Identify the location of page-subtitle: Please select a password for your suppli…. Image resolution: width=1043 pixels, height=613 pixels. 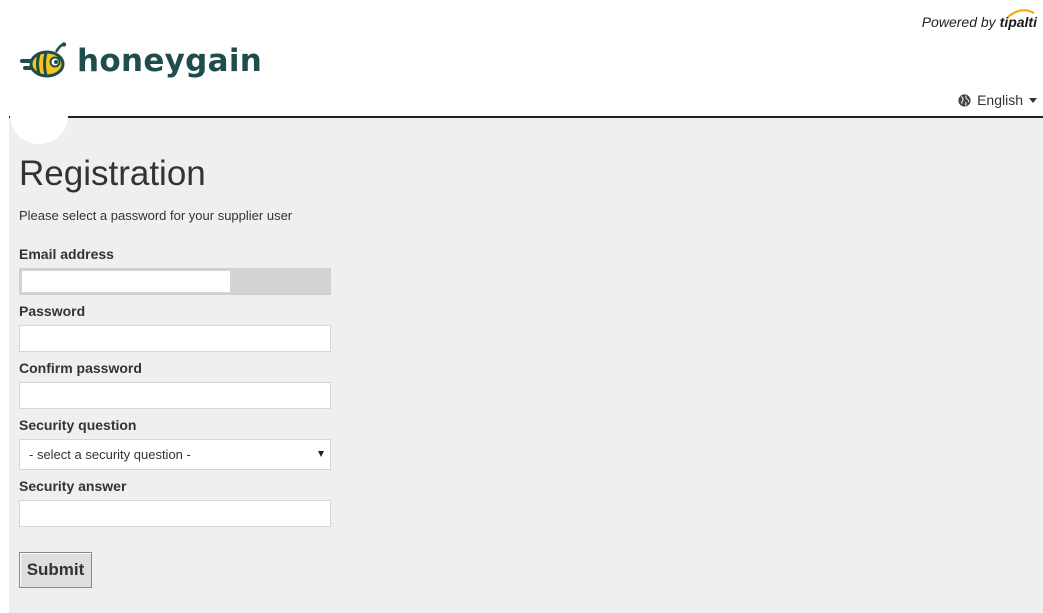
(156, 215).